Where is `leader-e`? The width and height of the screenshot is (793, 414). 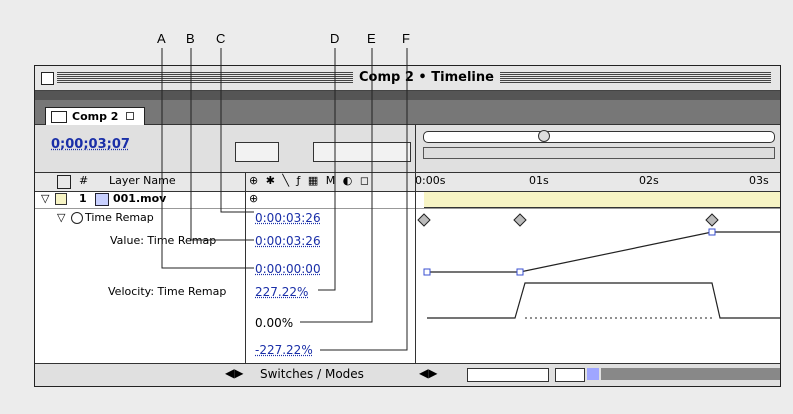 leader-e is located at coordinates (336, 185).